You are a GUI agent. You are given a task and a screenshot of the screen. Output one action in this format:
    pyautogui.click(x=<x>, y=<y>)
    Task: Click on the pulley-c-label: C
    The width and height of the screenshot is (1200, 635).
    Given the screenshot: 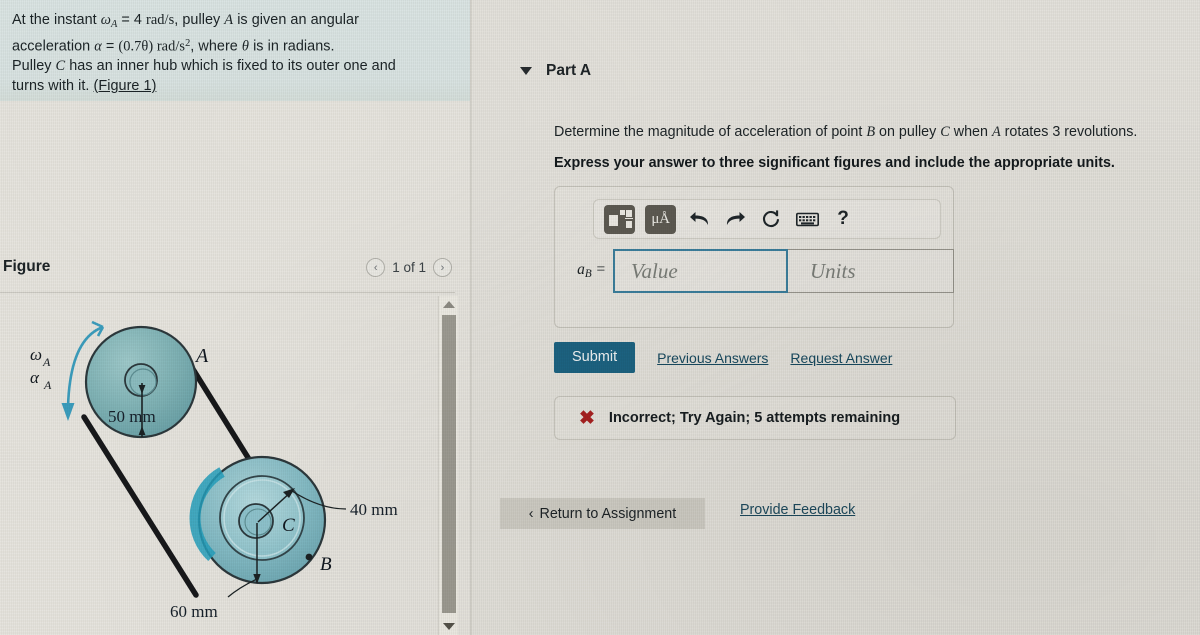 What is the action you would take?
    pyautogui.click(x=288, y=525)
    